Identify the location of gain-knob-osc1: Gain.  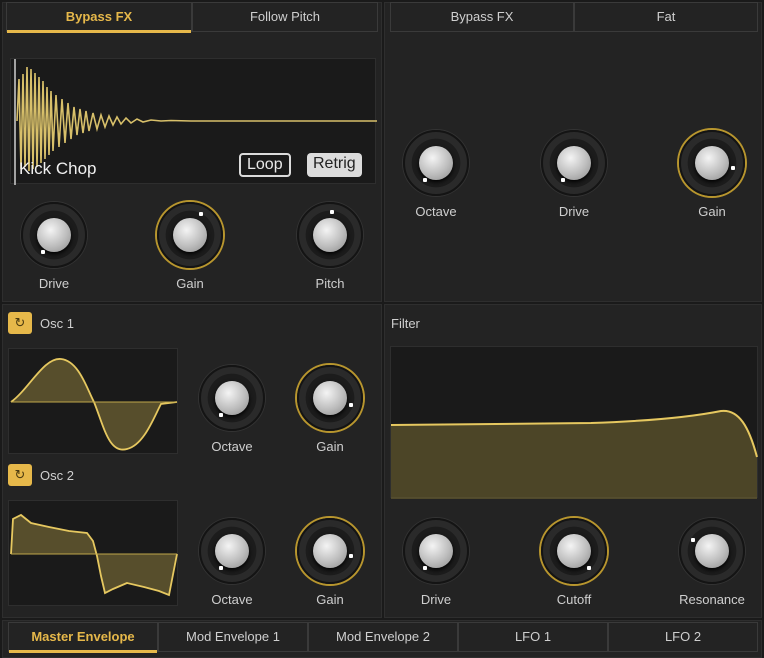
(330, 409).